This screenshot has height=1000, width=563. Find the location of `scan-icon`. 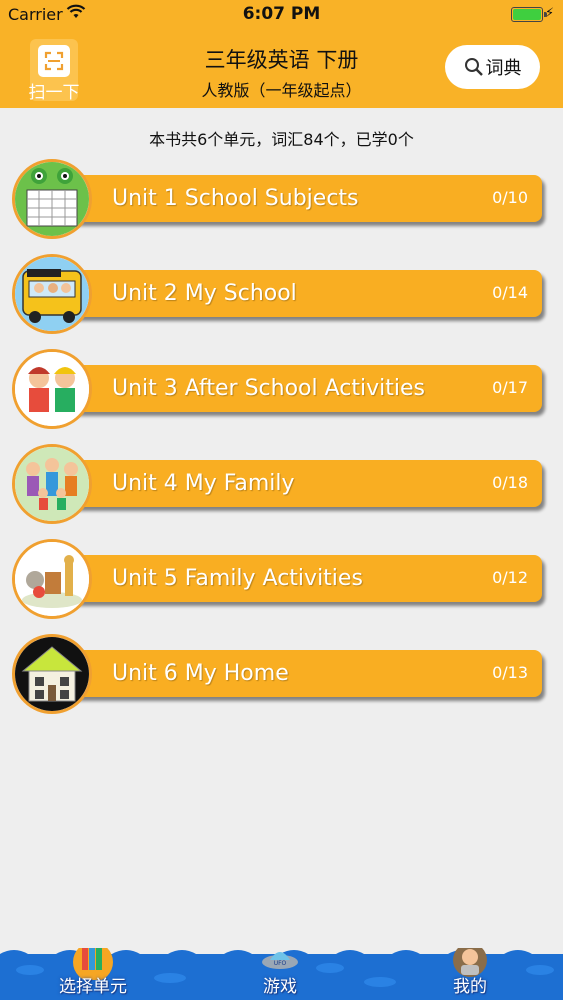

scan-icon is located at coordinates (54, 61).